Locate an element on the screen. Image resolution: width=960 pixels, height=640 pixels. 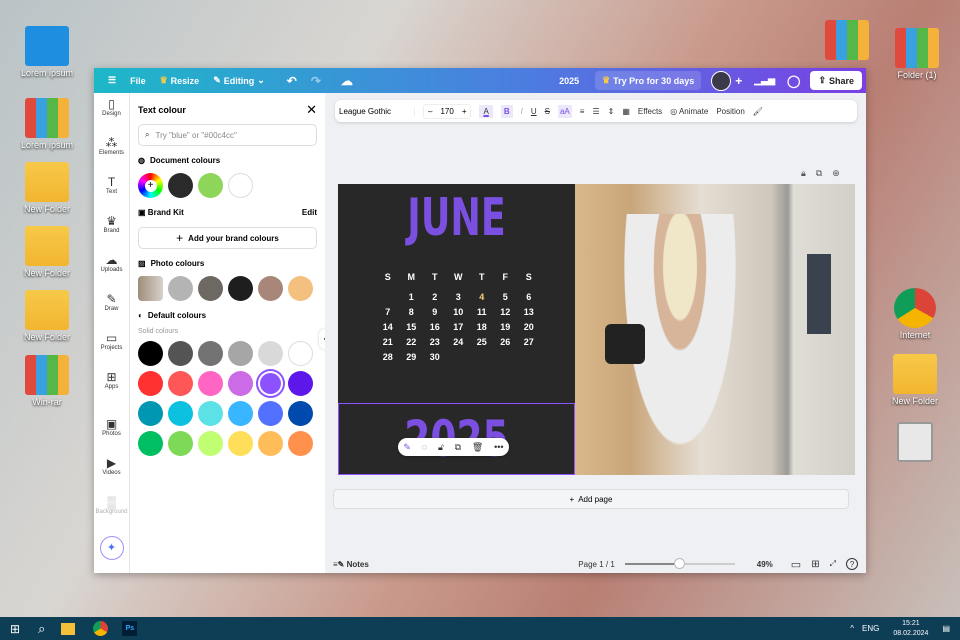
more-icon: ••• is located at coordinates (498, 447).